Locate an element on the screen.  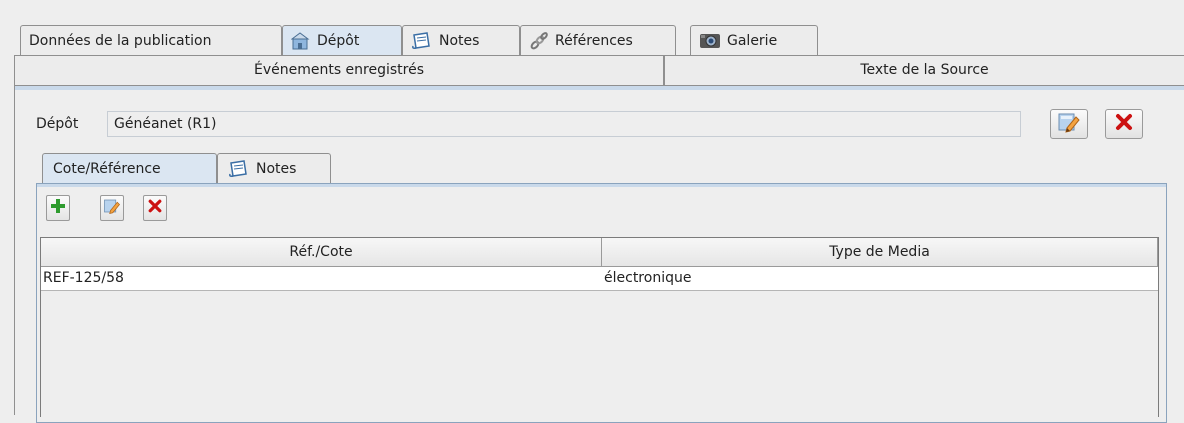
table-cell-ref-cote: REF-125/58 is located at coordinates (83, 278).